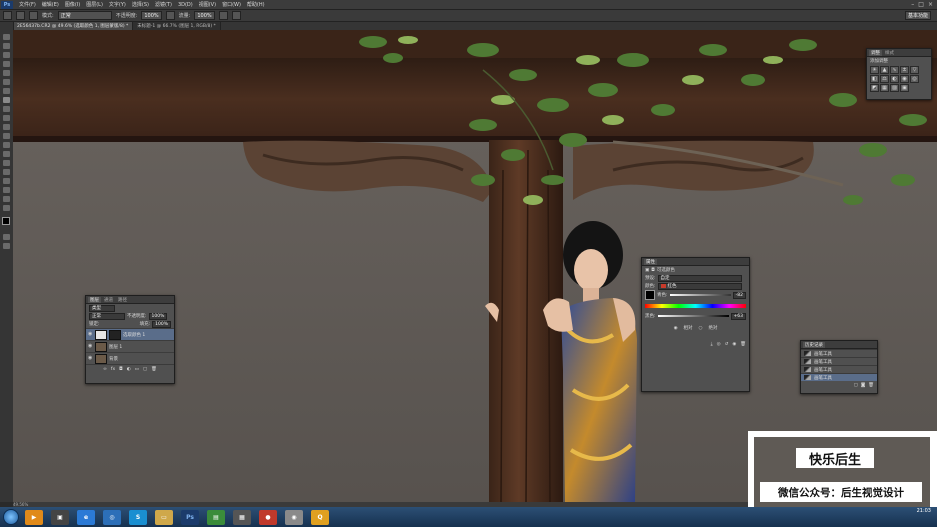  Describe the element at coordinates (130, 334) in the screenshot. I see `layer-row: ◉ 选取颜色 1` at that location.